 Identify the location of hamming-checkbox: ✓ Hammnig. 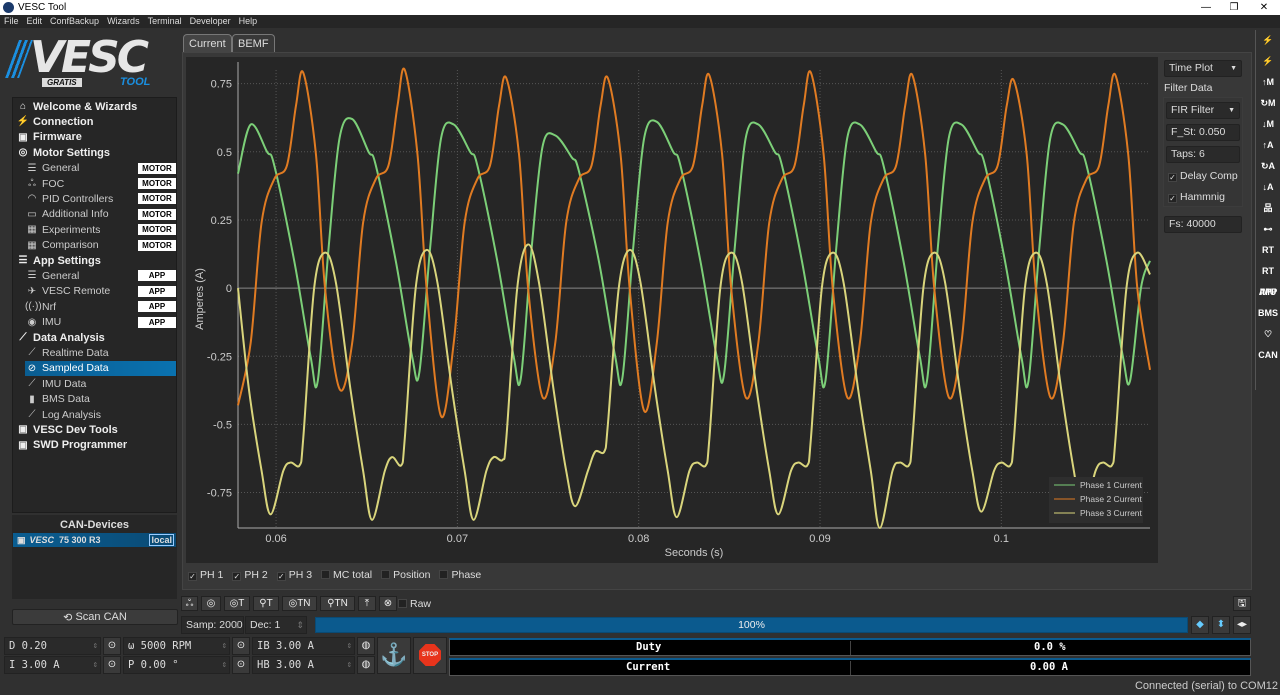
(1196, 197).